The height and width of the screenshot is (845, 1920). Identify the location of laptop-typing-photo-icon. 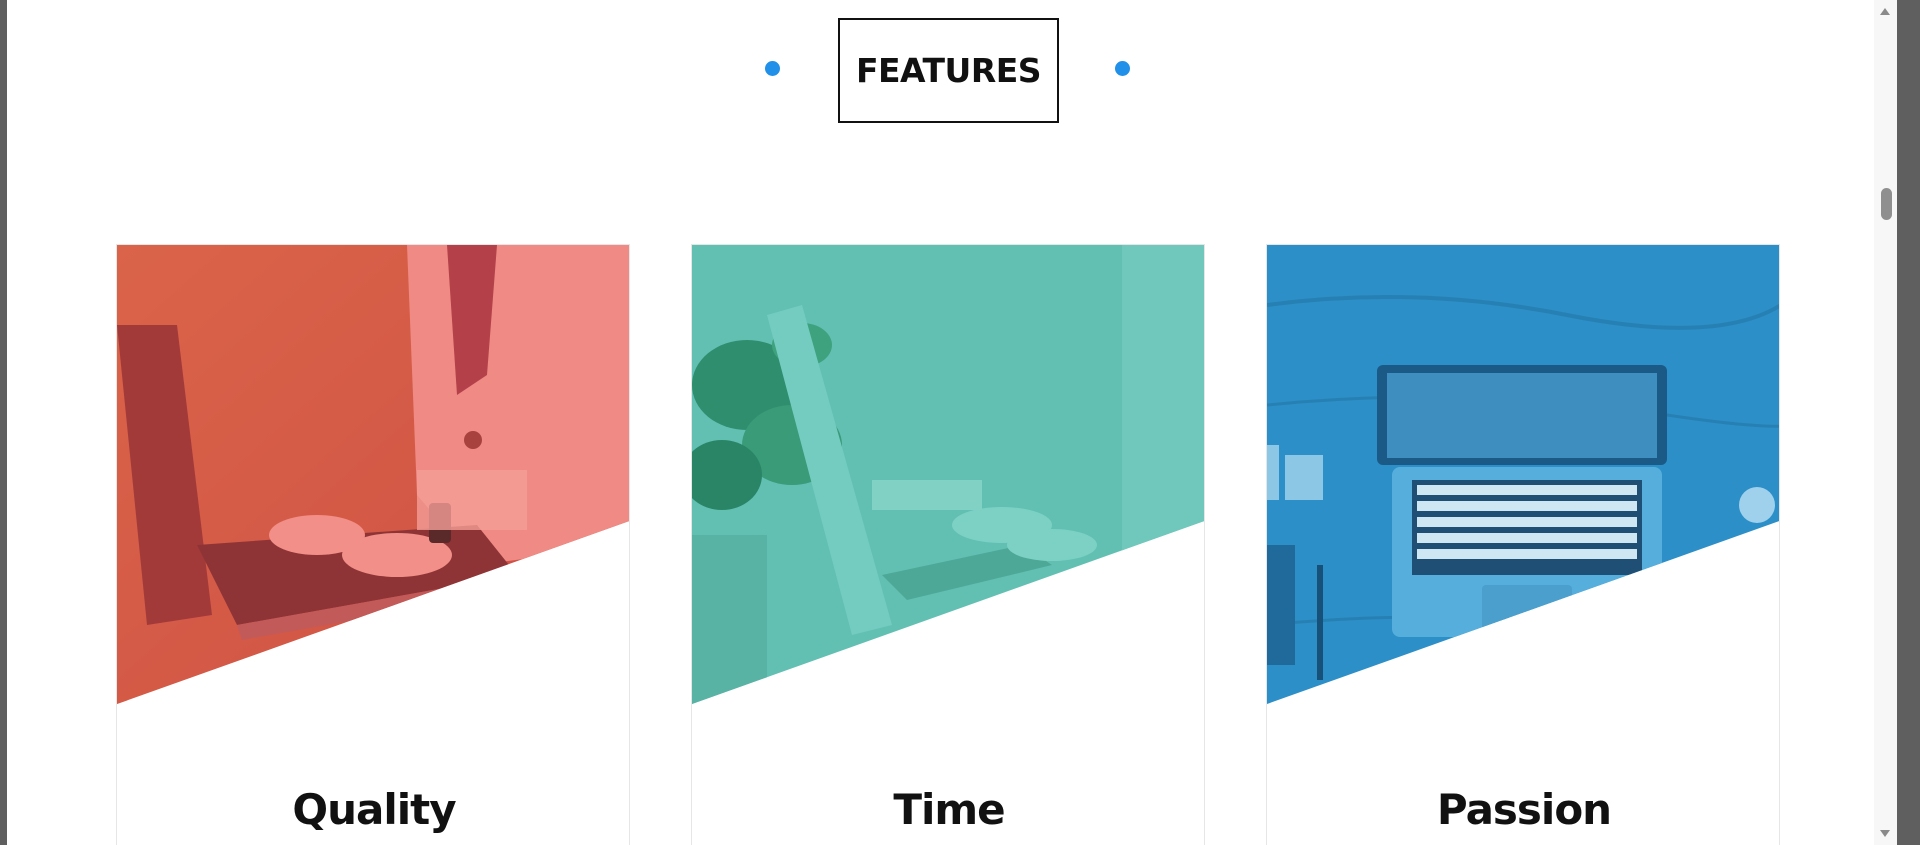
(373, 474).